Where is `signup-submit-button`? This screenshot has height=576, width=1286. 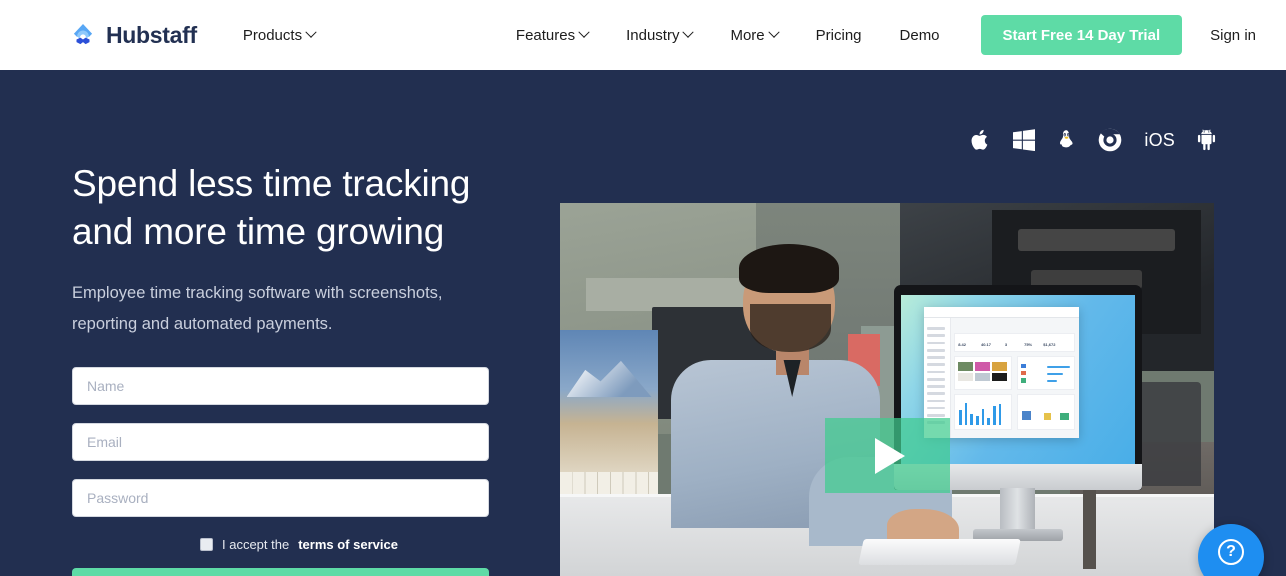
signup-submit-button is located at coordinates (280, 572).